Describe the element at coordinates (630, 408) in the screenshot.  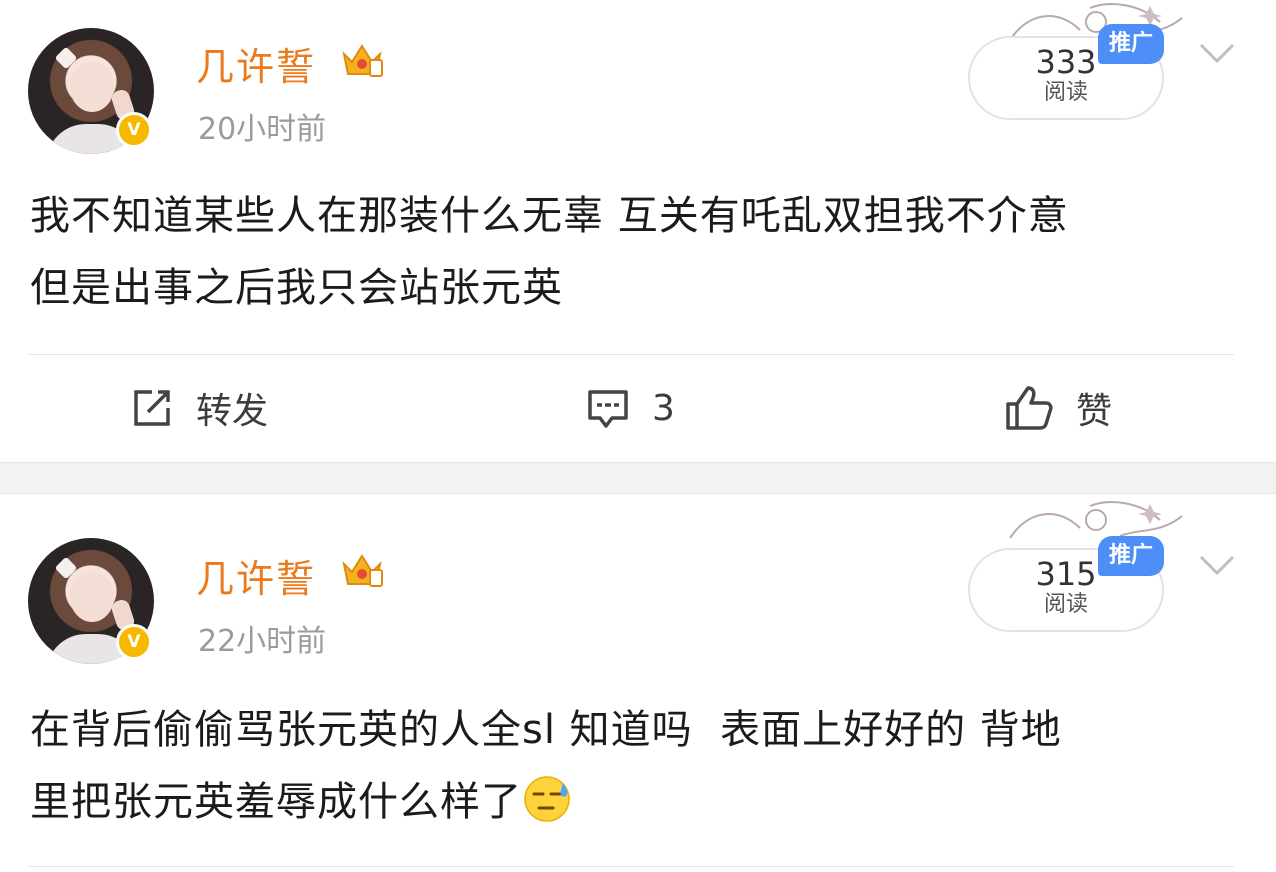
I see `comment-button: 3` at that location.